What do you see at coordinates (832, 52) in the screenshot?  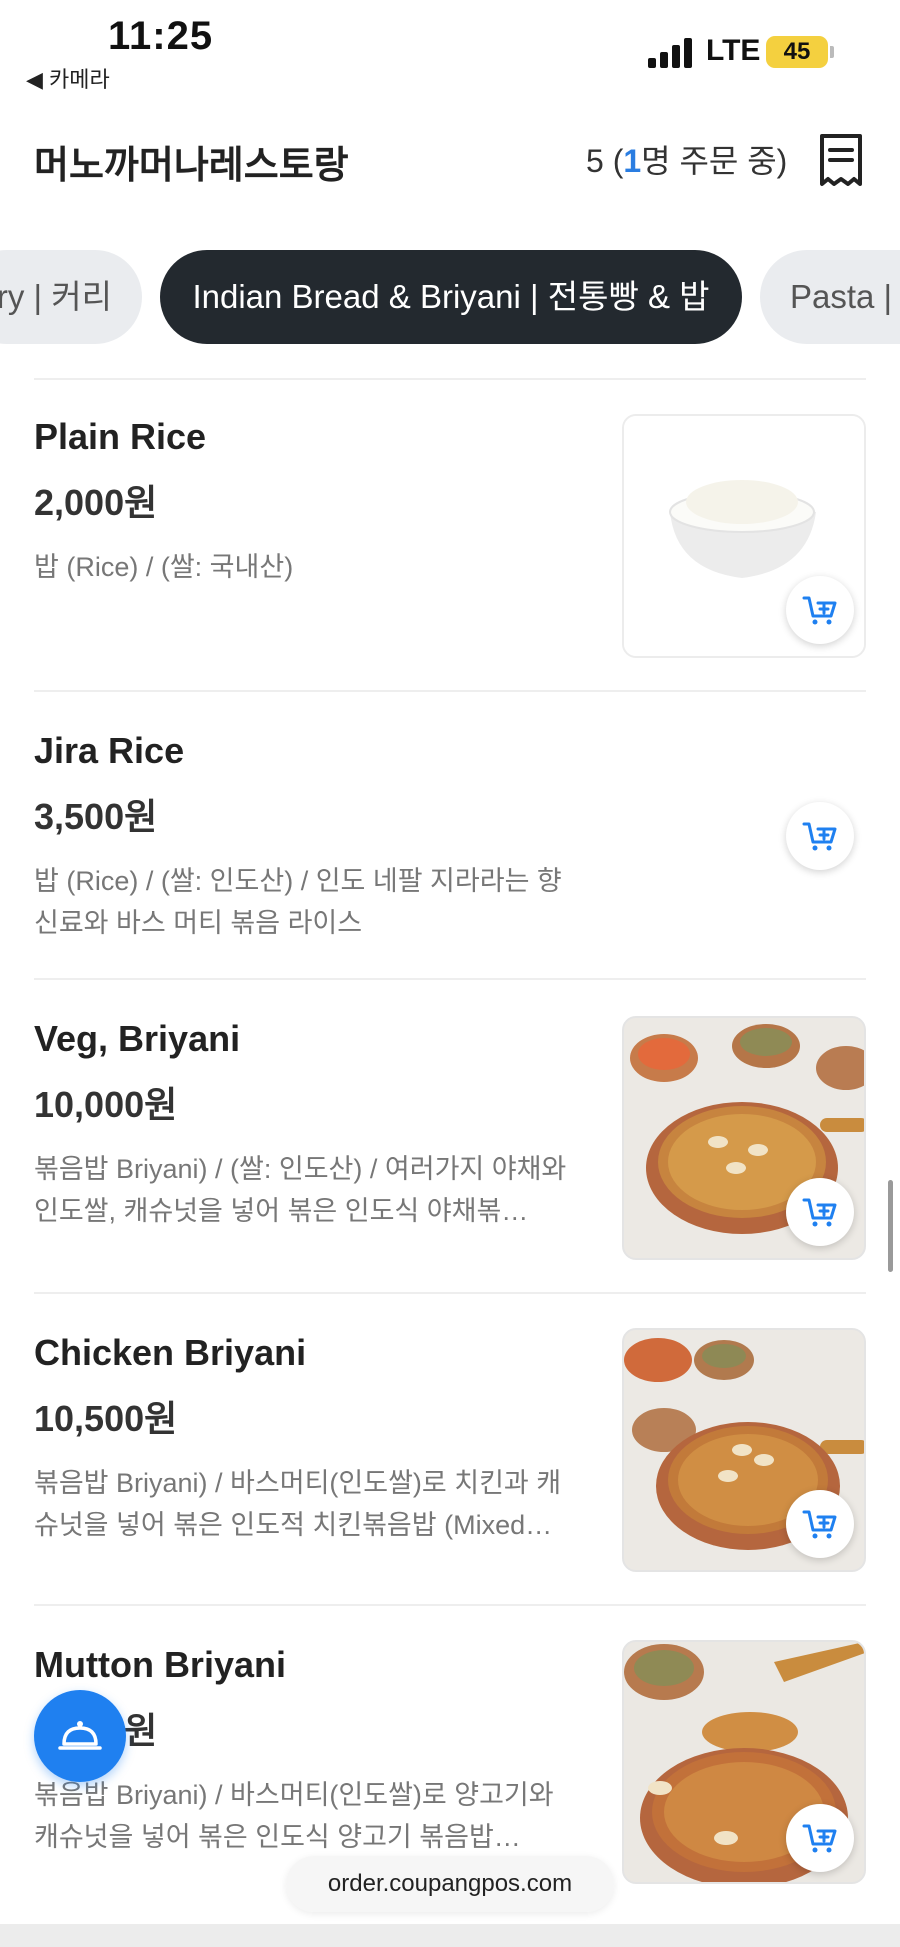 I see `battery-cap` at bounding box center [832, 52].